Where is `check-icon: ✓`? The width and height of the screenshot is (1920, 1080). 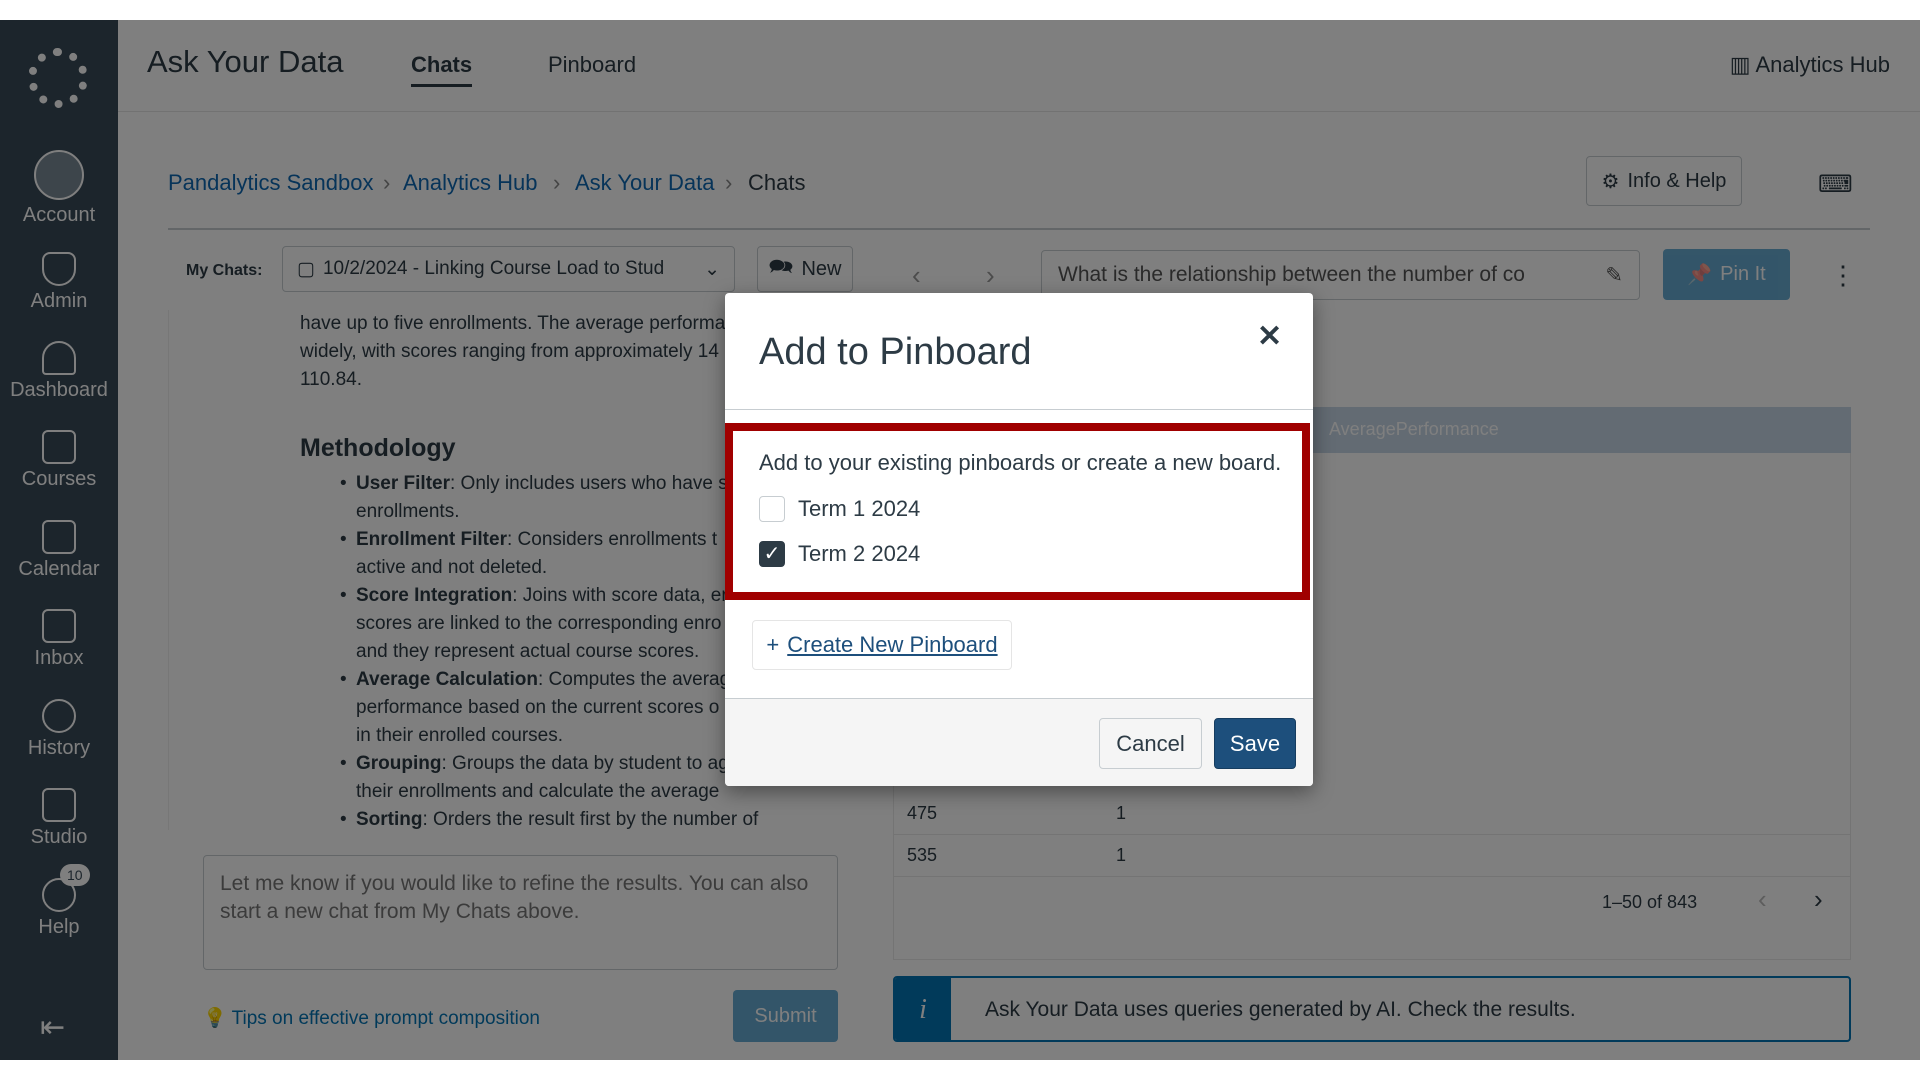
check-icon: ✓ is located at coordinates (772, 554).